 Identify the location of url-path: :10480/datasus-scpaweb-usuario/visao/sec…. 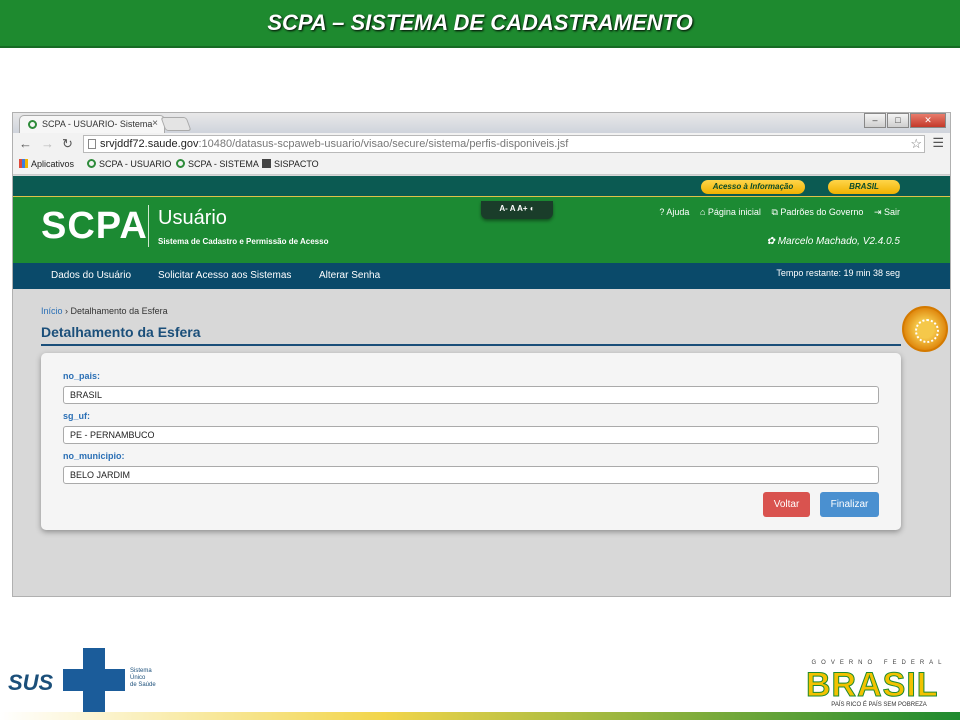
(383, 144).